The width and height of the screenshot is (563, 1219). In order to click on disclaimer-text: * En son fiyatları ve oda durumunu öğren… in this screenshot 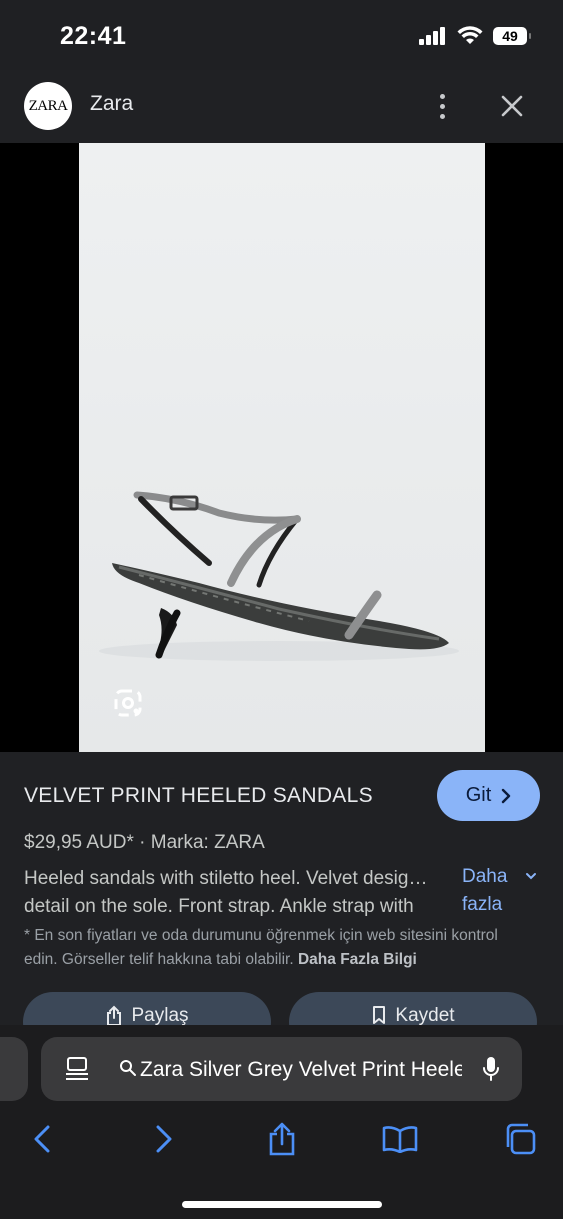, I will do `click(261, 947)`.